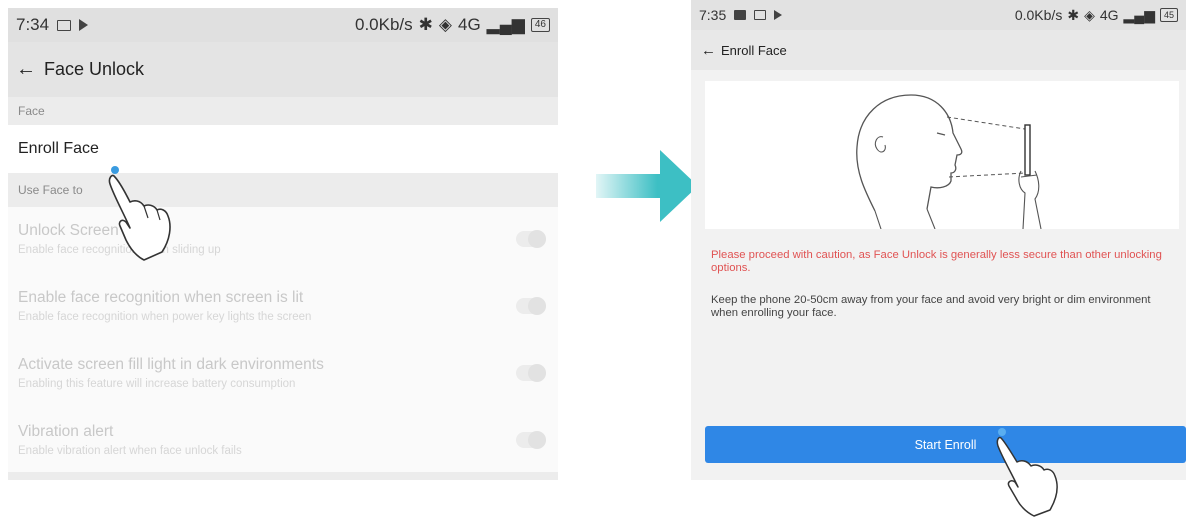 The width and height of the screenshot is (1186, 517). I want to click on status-bar: 7:35 0.0Kb/s ✱ ◈ 4G ▂▄▆ 45, so click(938, 15).